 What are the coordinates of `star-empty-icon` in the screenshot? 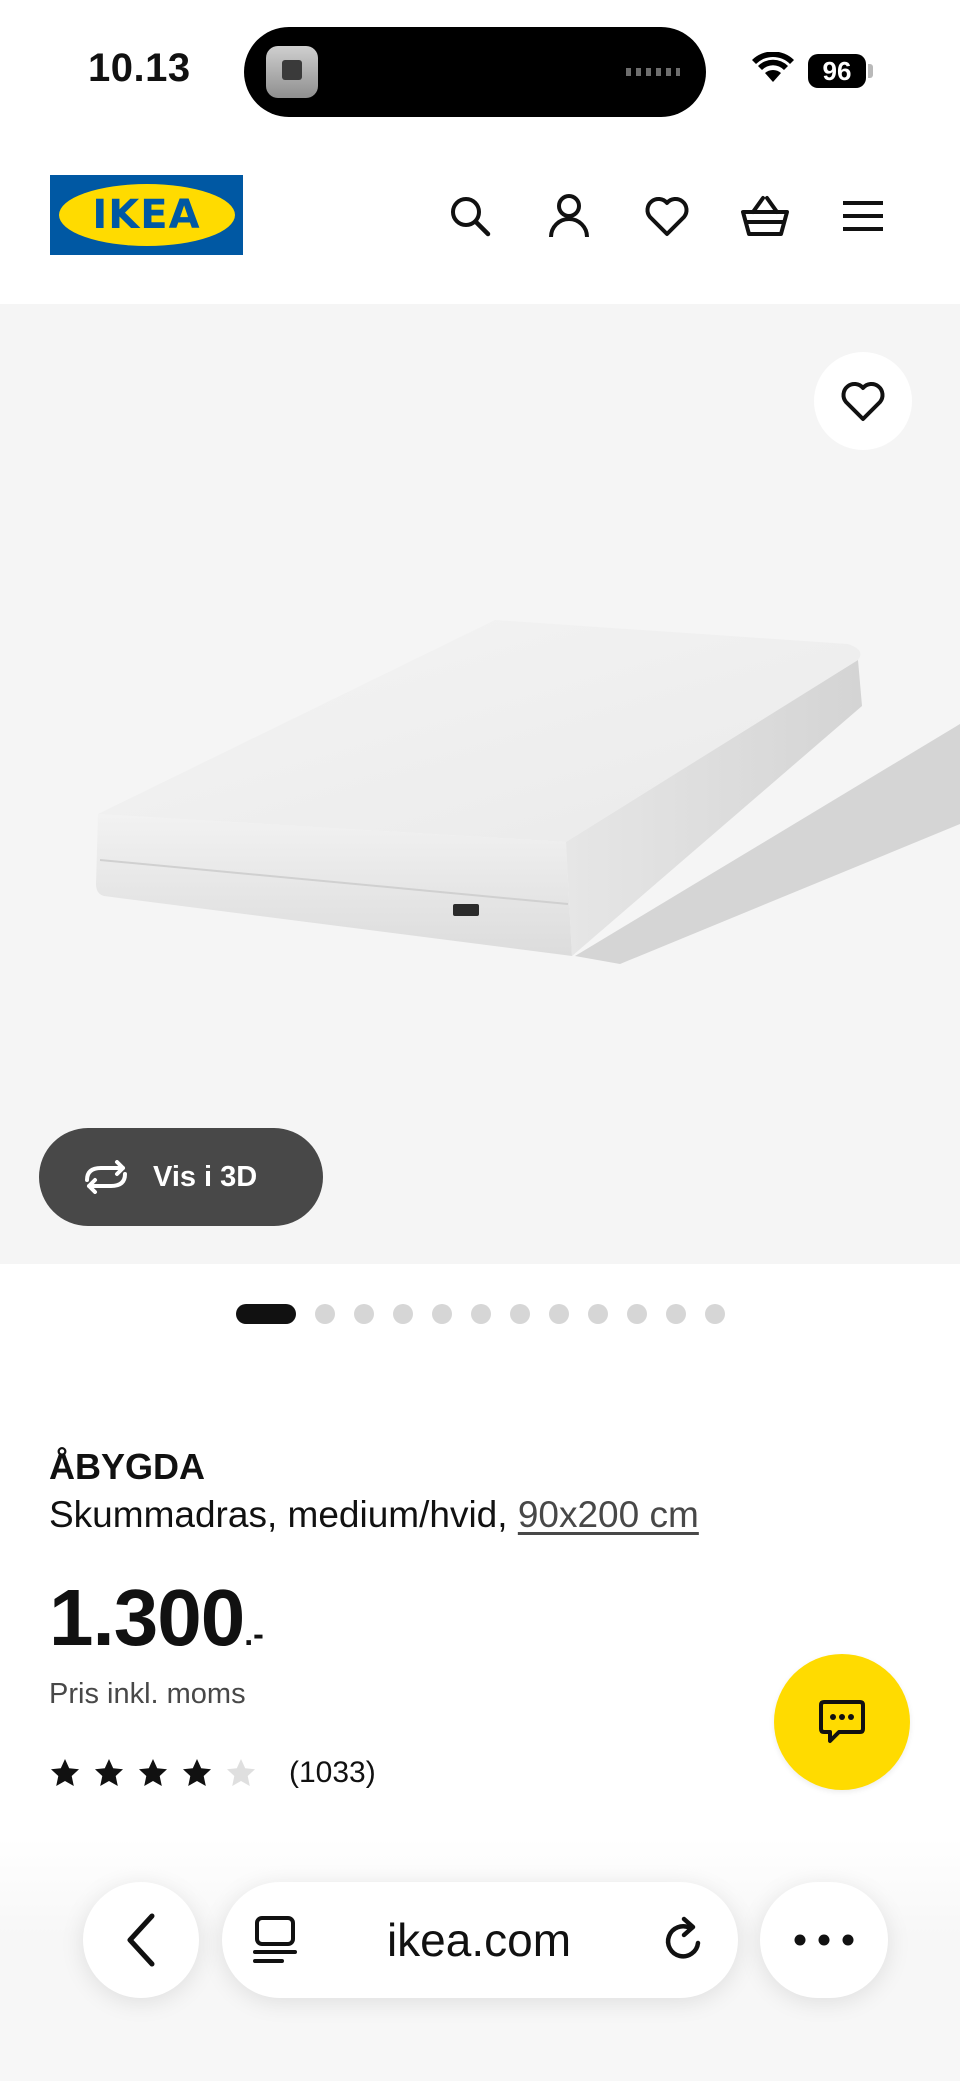 It's located at (241, 1772).